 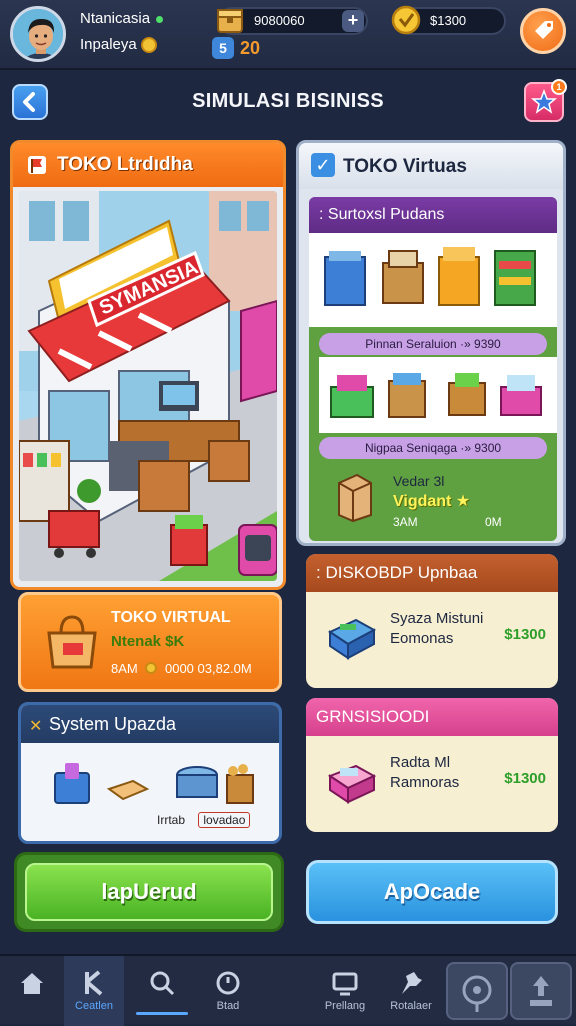 What do you see at coordinates (228, 983) in the screenshot?
I see `clock-icon` at bounding box center [228, 983].